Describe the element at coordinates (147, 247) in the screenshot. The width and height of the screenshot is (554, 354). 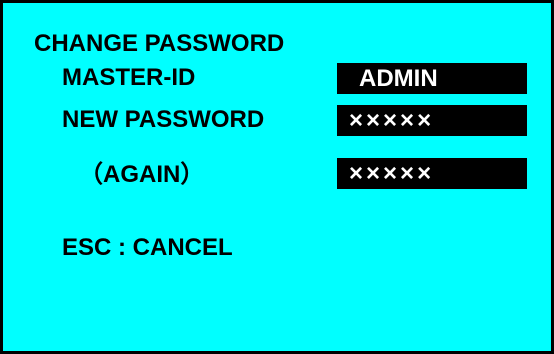
I see `esc-cancel-hint: ESC : CANCEL` at that location.